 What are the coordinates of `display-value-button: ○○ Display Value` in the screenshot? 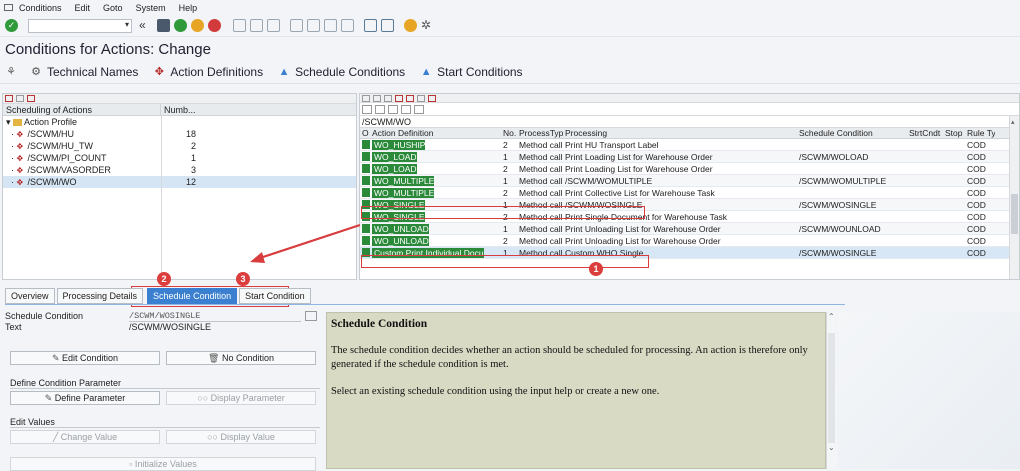 It's located at (241, 437).